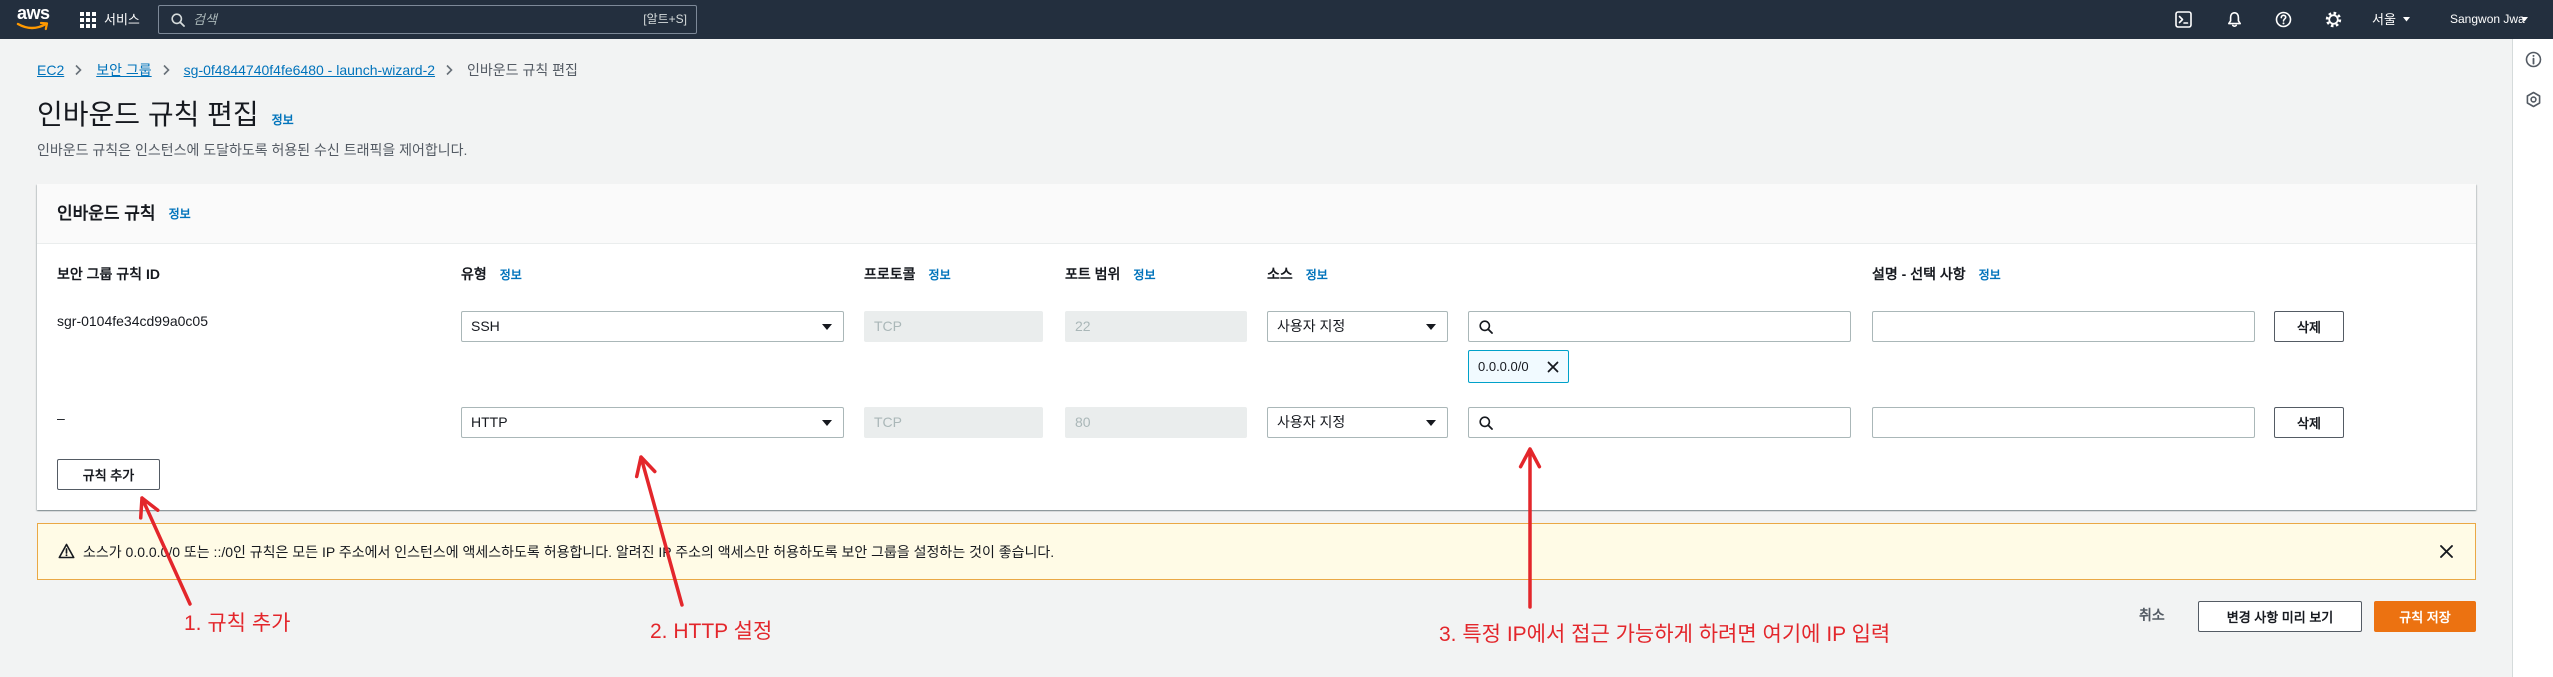 The height and width of the screenshot is (677, 2553). Describe the element at coordinates (485, 326) in the screenshot. I see `type-select-value: SSH` at that location.